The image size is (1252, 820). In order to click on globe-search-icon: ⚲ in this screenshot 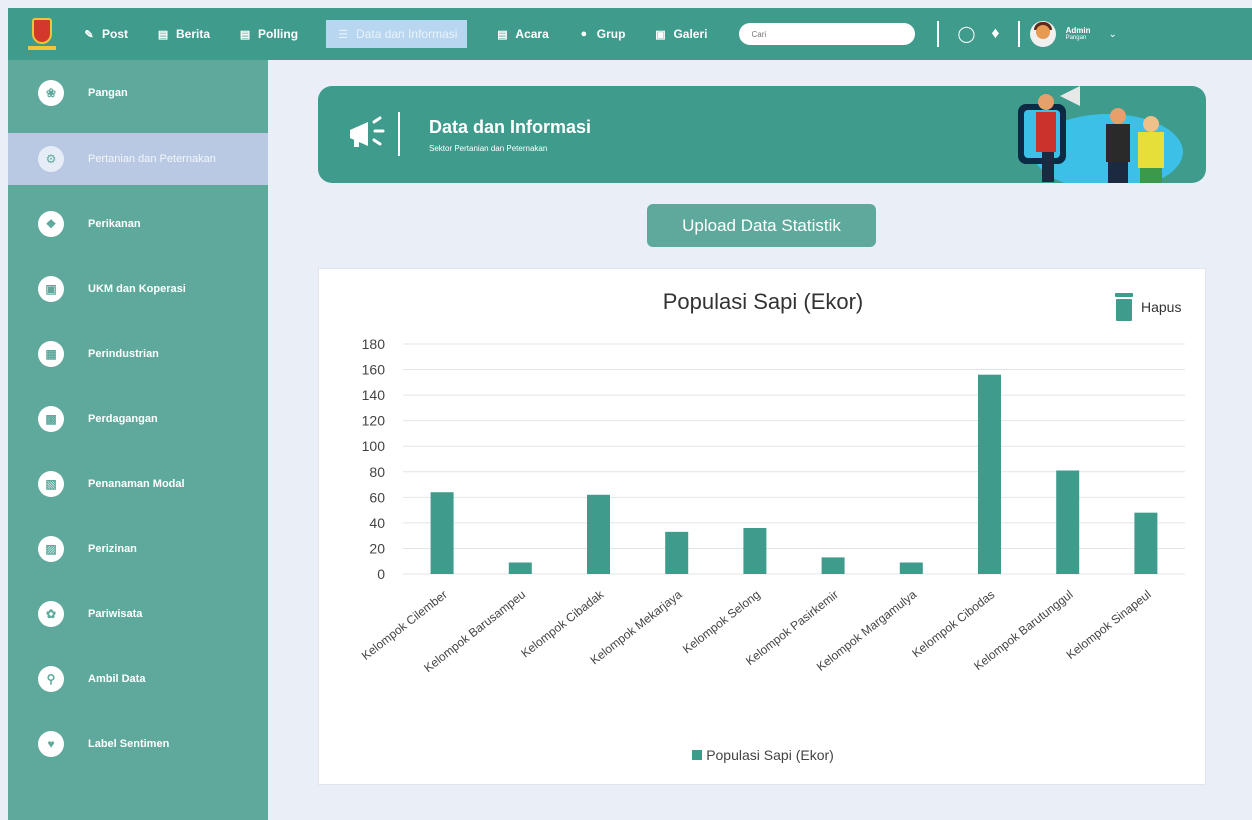, I will do `click(51, 678)`.